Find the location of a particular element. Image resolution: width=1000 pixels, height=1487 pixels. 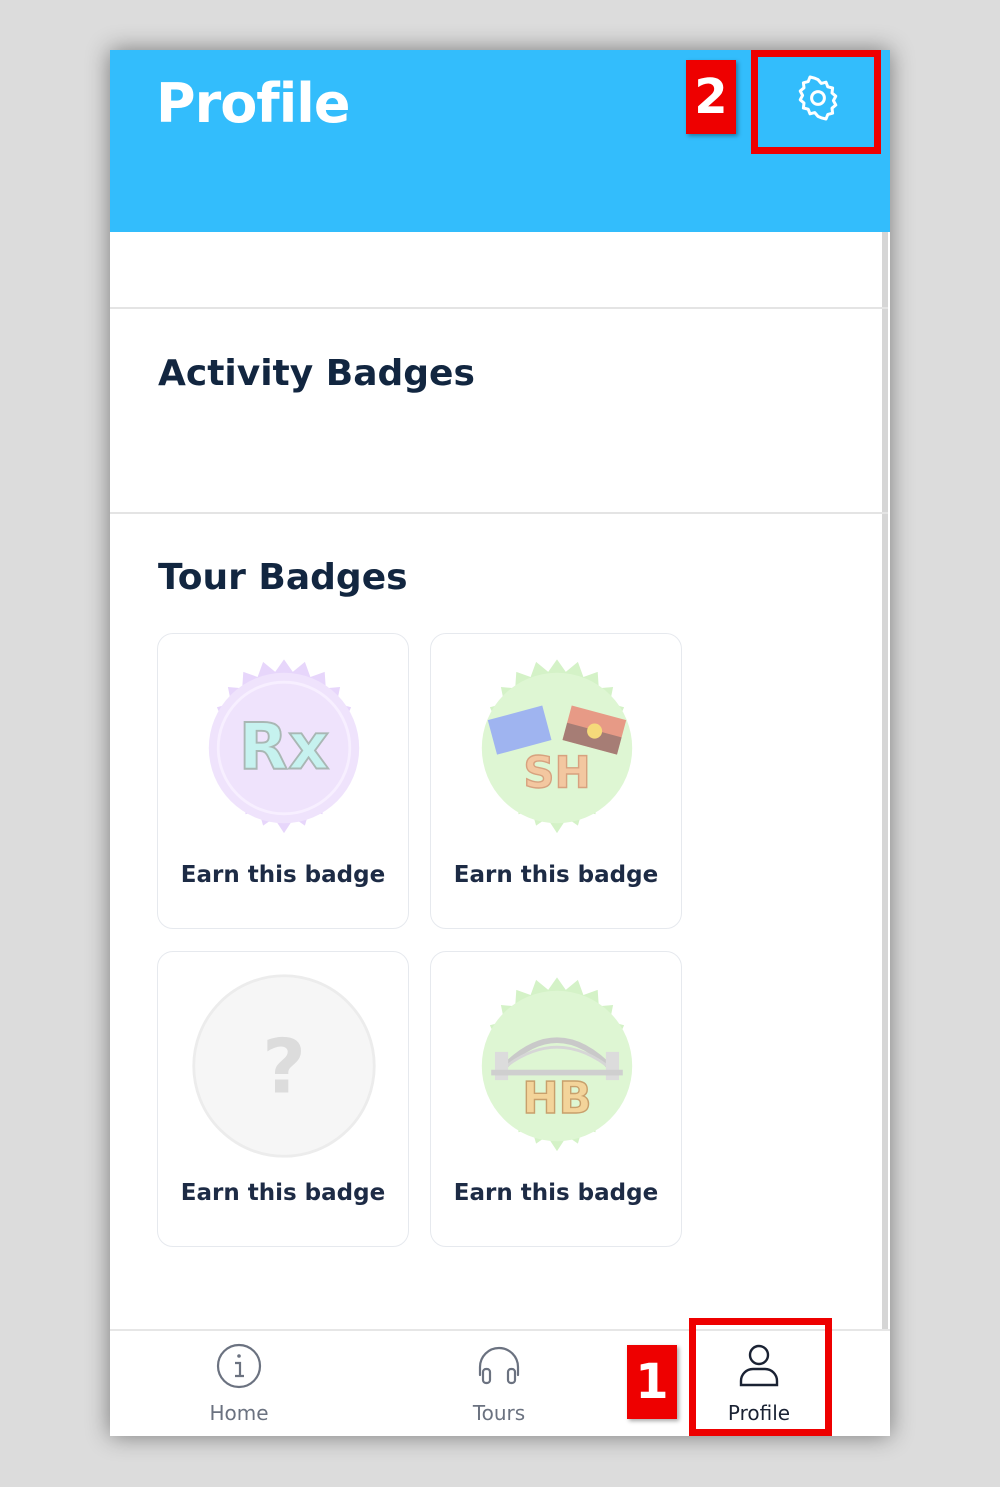

step-number-badge: 1 is located at coordinates (652, 1382).